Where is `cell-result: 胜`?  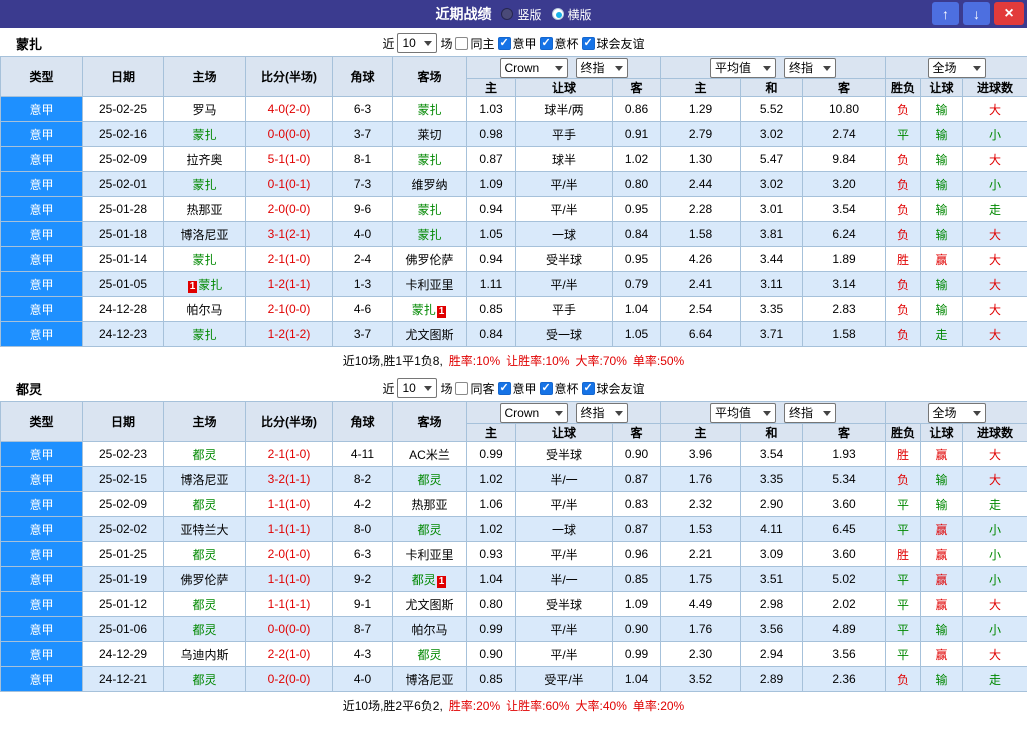 cell-result: 胜 is located at coordinates (903, 259).